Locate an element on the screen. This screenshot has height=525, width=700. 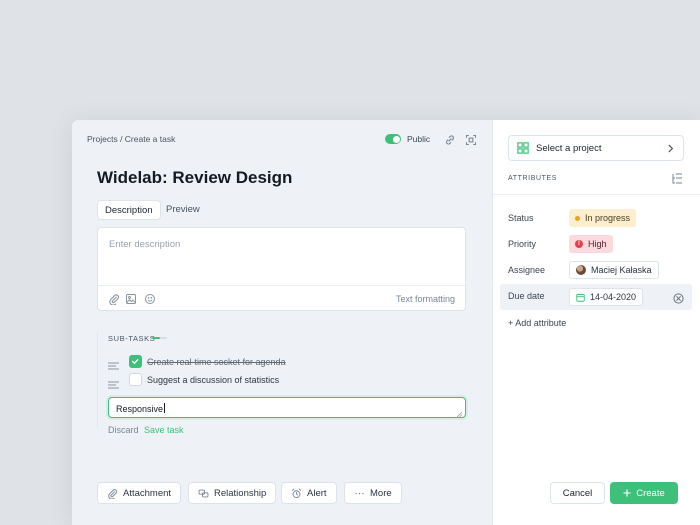
new-subtask-input: Responsive is located at coordinates (287, 407).